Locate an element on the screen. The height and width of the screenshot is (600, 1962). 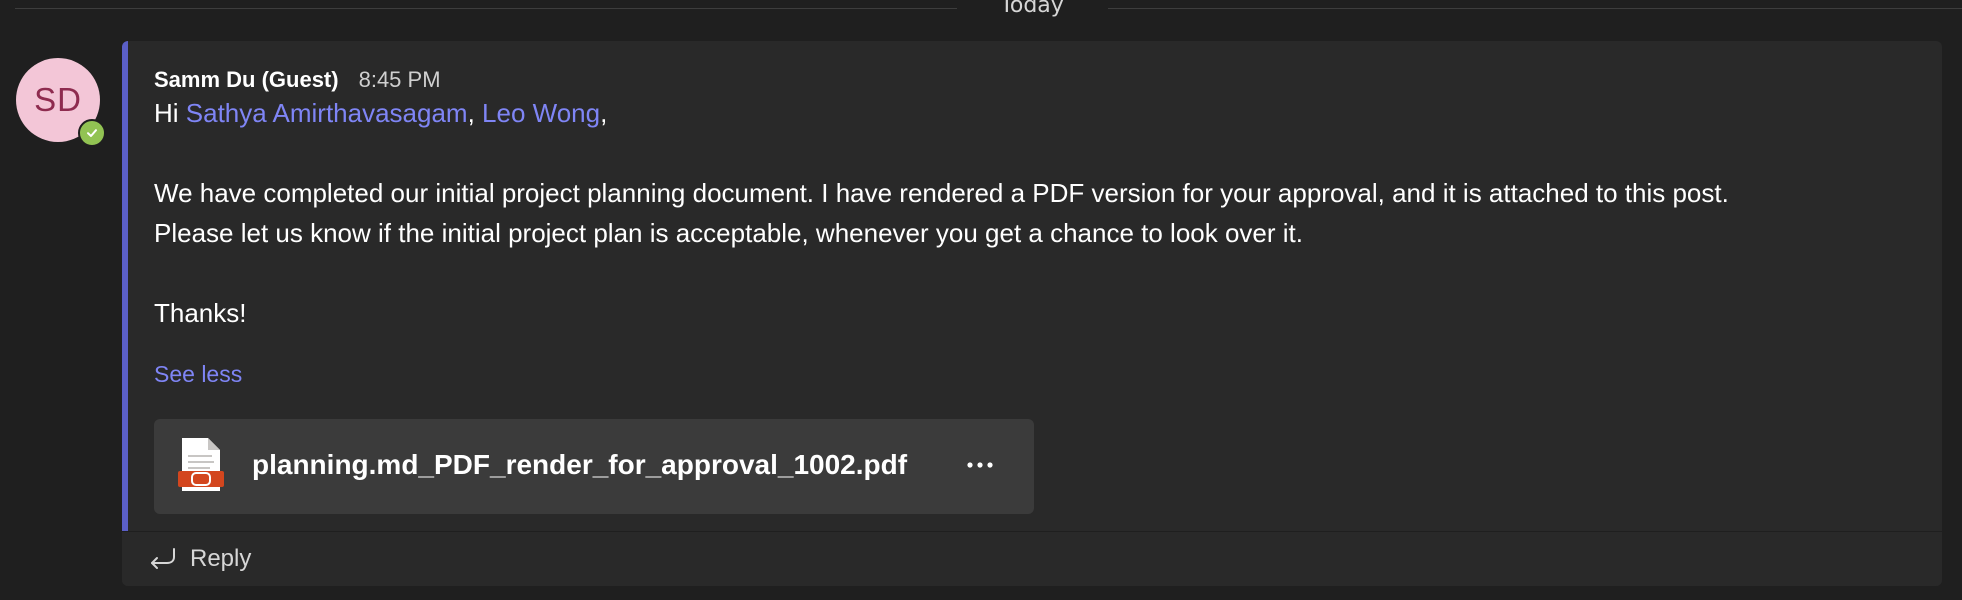
divider-line-right is located at coordinates (1535, 8).